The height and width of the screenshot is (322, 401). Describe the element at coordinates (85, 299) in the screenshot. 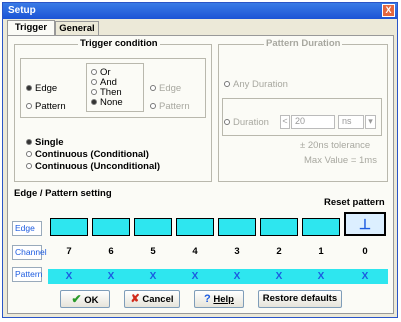

I see `ok-button: ✔ OK` at that location.